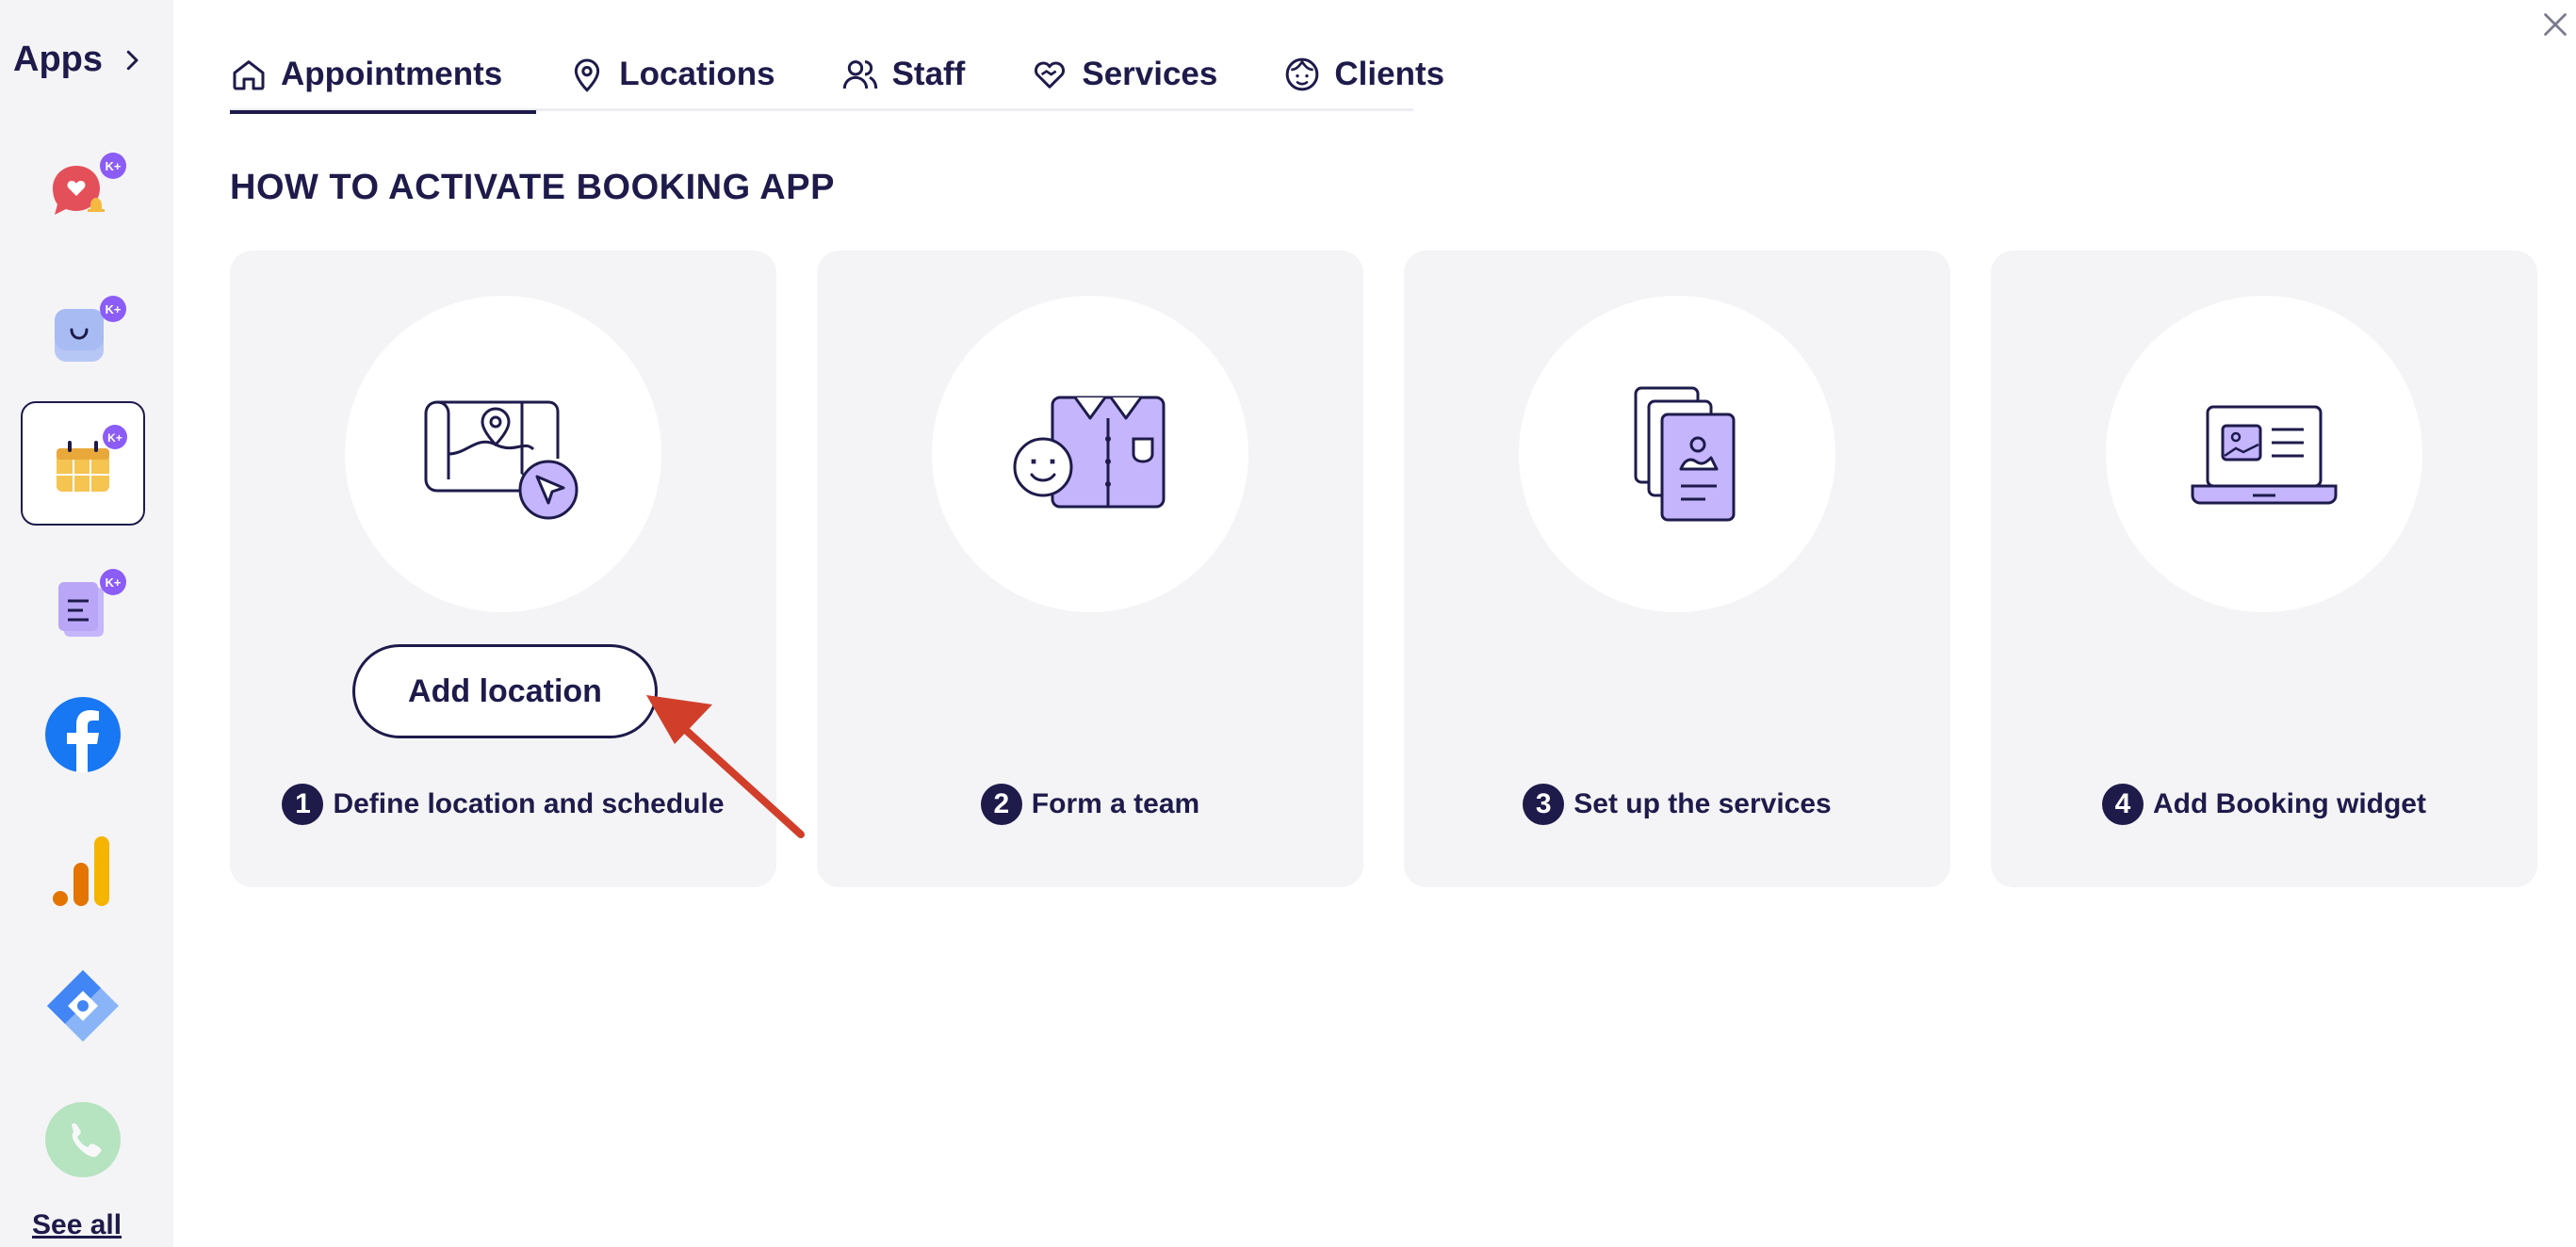  I want to click on step-label: 2 Form a team, so click(1090, 804).